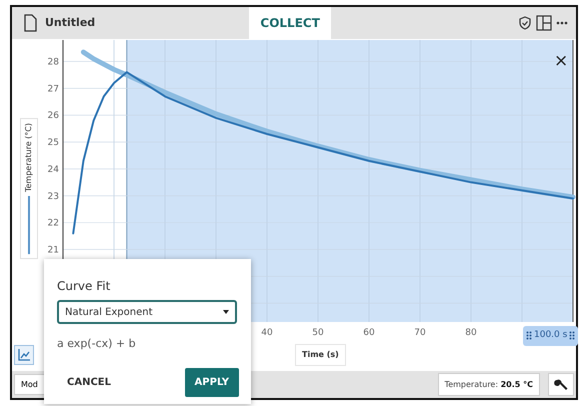  What do you see at coordinates (290, 23) in the screenshot?
I see `collect-tab: COLLECT` at bounding box center [290, 23].